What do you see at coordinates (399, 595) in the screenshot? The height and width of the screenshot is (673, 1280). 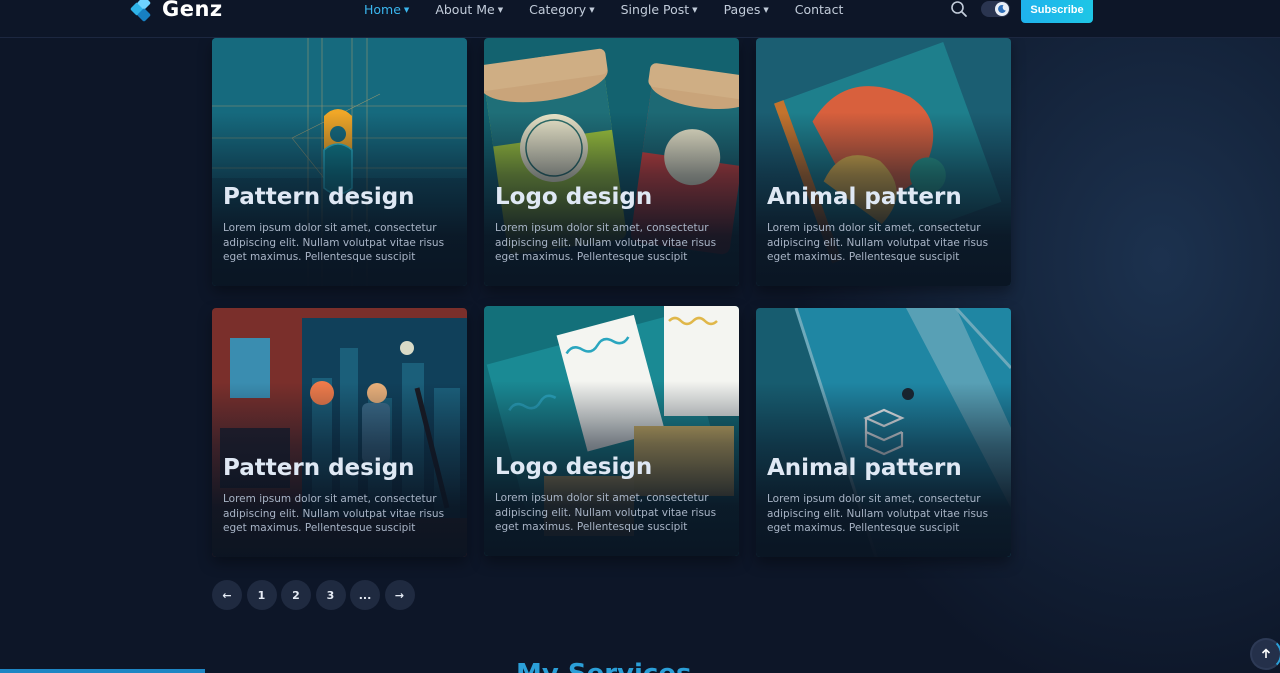 I see `next-page-button: →` at bounding box center [399, 595].